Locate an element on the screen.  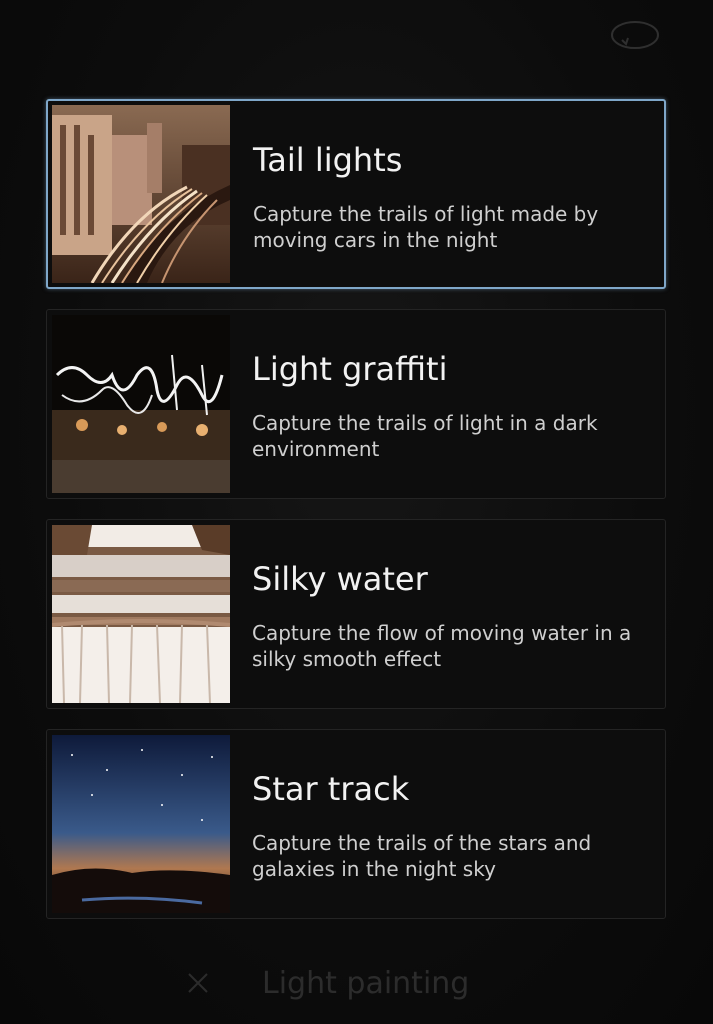
mode-title: Silky water is located at coordinates (340, 579).